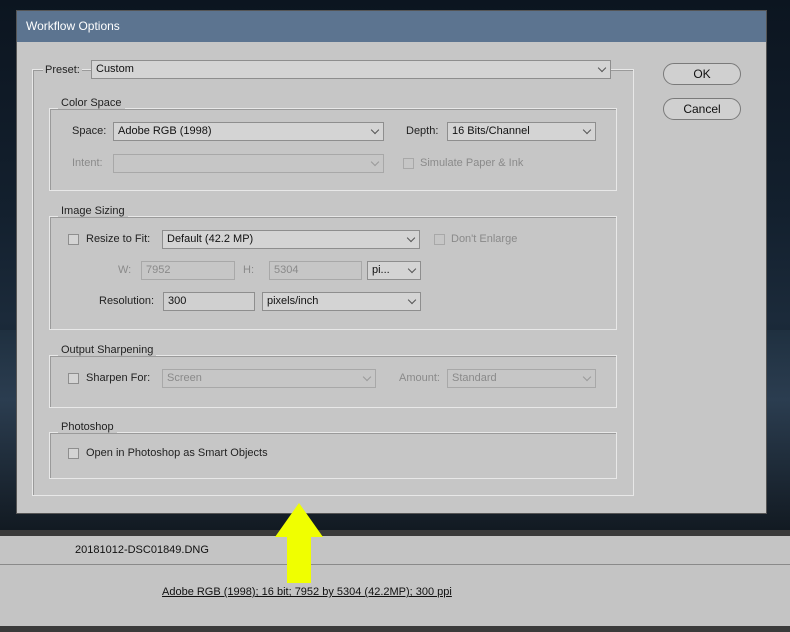 The width and height of the screenshot is (790, 632). Describe the element at coordinates (472, 163) in the screenshot. I see `simulate-paper-label: Simulate Paper & Ink` at that location.